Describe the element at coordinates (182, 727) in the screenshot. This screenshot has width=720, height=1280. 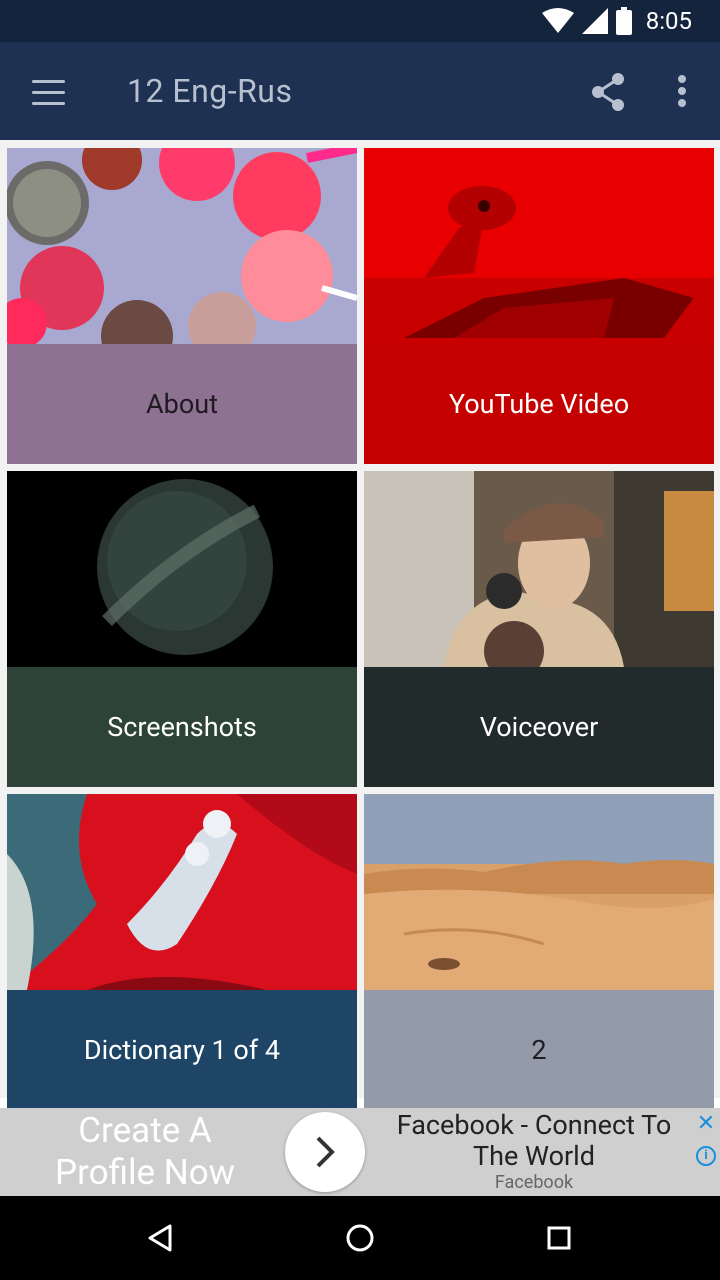
I see `tile-label-screenshots: Screenshots` at that location.